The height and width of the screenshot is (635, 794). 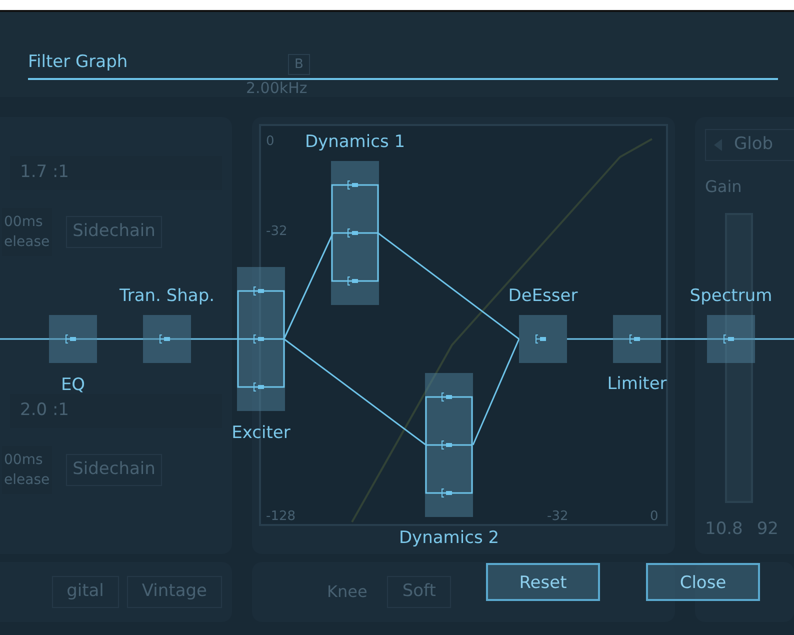 I want to click on node-label: Dynamics 2, so click(x=449, y=538).